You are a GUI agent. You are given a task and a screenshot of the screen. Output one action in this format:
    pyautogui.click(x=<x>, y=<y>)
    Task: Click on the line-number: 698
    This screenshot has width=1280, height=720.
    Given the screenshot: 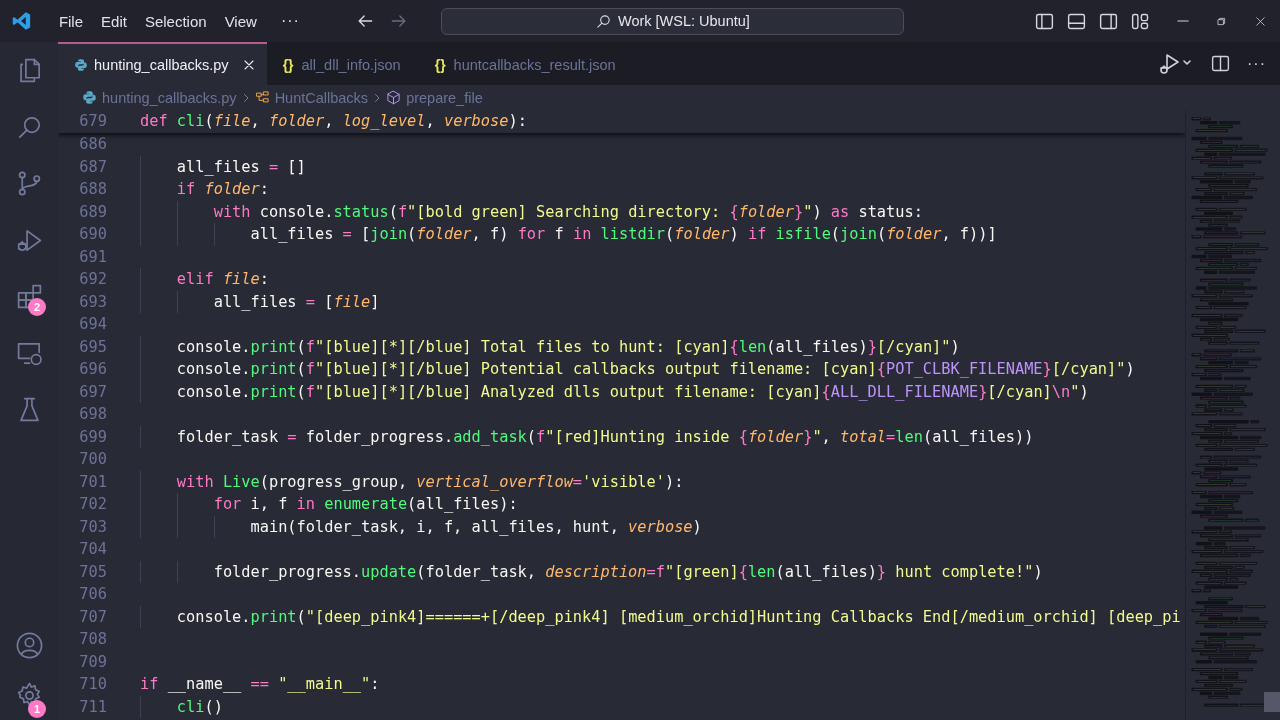 What is the action you would take?
    pyautogui.click(x=92, y=414)
    